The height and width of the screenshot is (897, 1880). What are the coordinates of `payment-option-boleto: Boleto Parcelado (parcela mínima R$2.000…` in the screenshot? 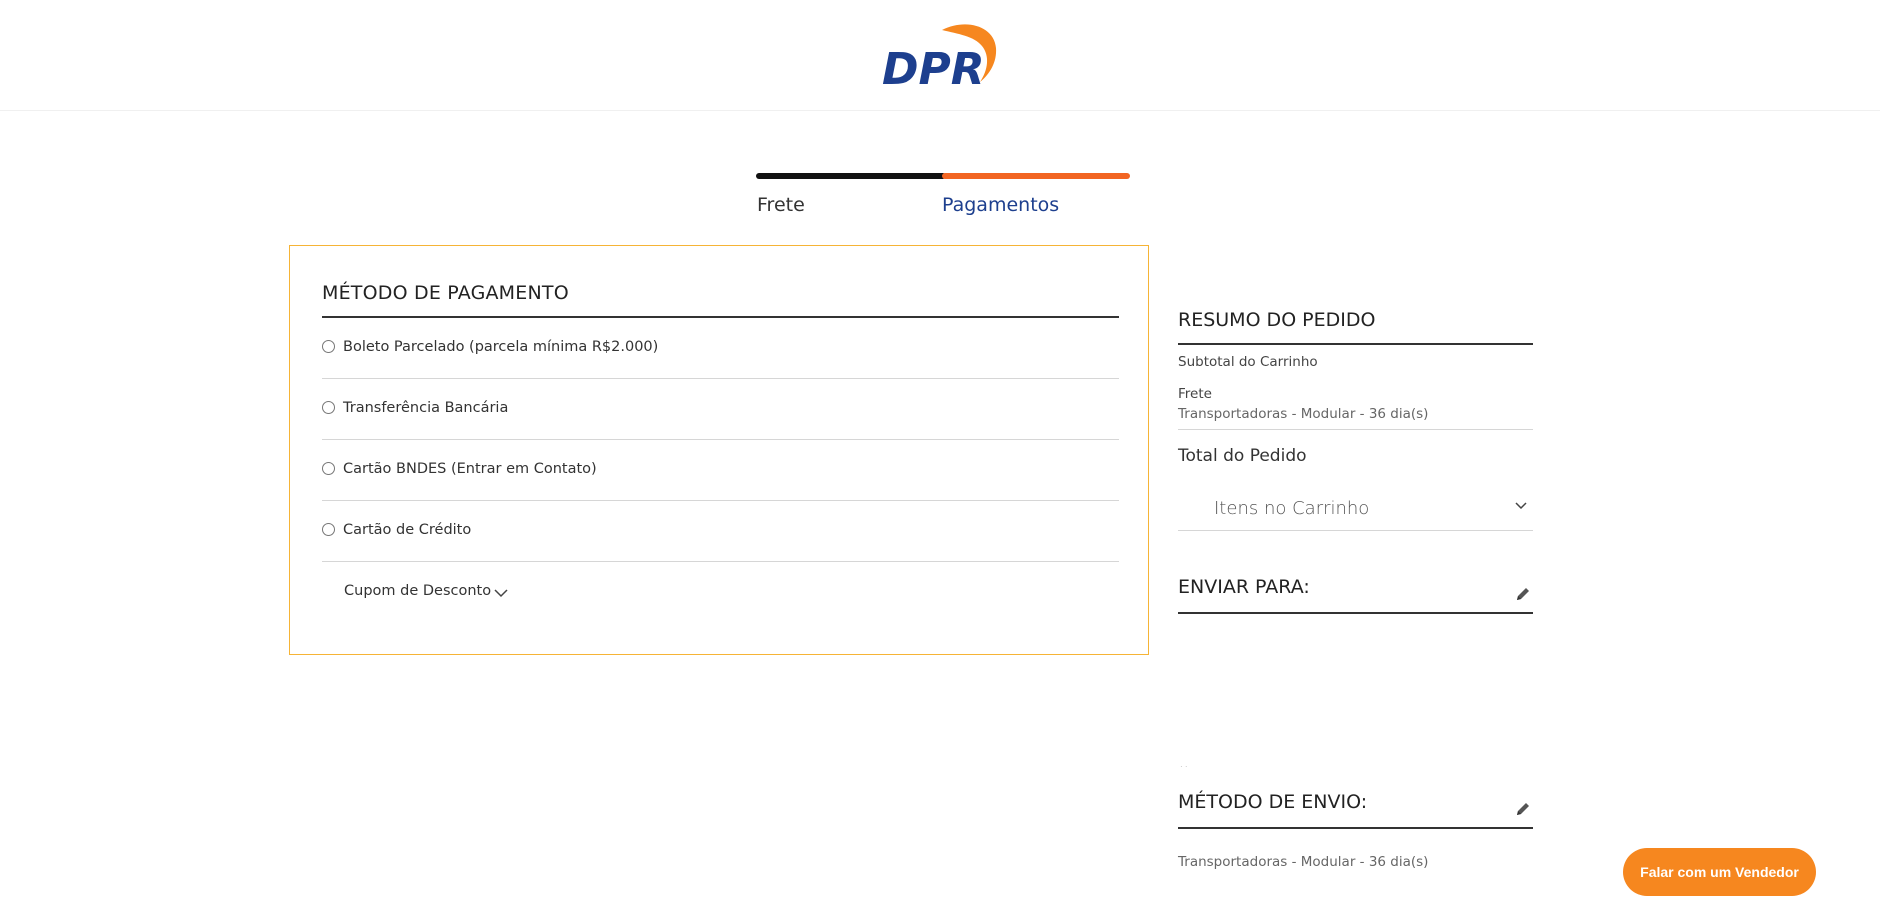 It's located at (720, 348).